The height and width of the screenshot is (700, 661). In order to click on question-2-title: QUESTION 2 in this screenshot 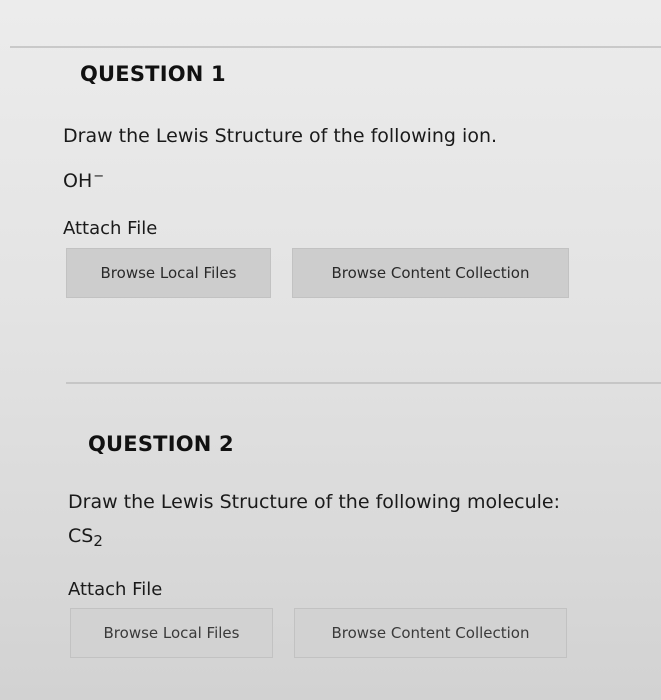, I will do `click(161, 444)`.